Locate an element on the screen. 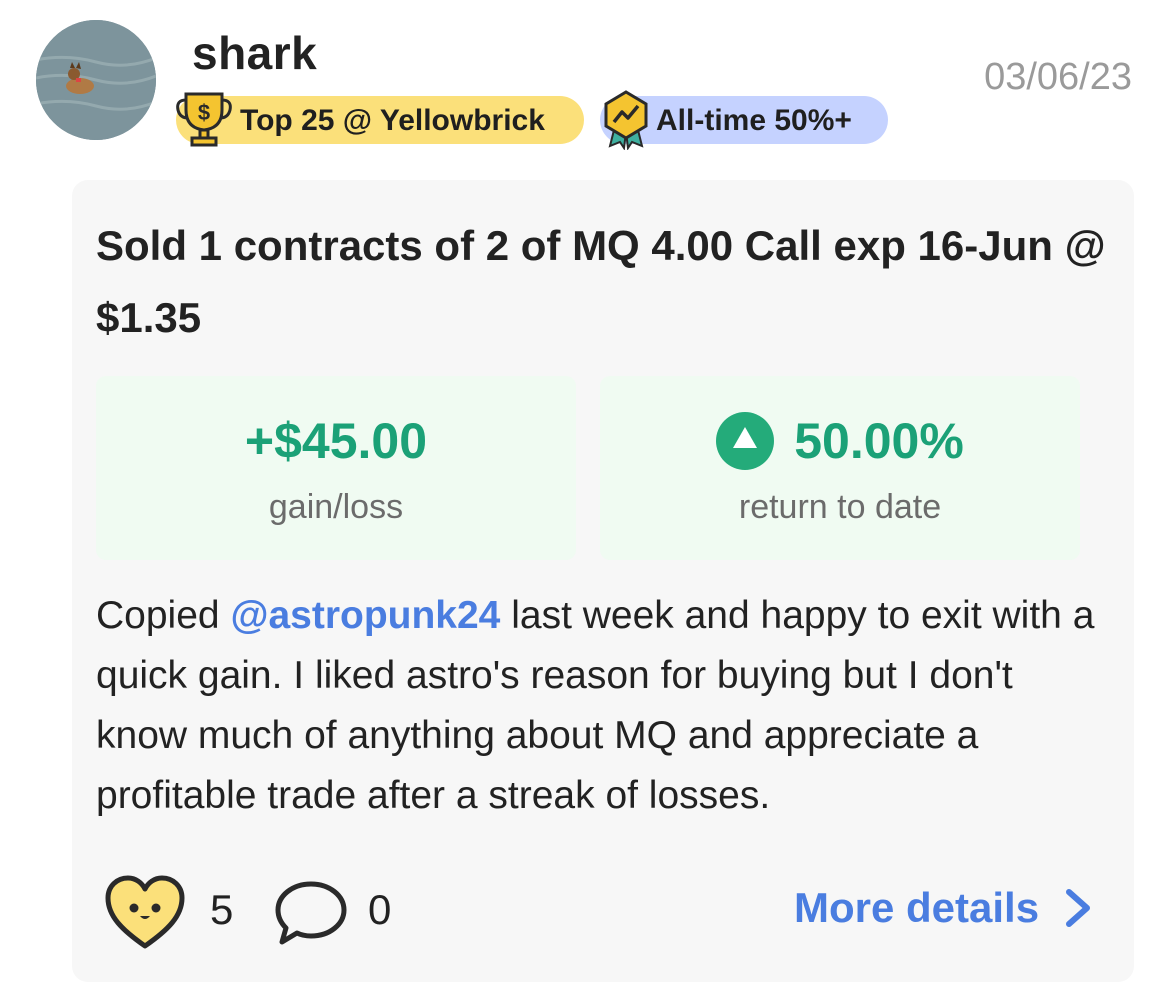 The image size is (1170, 995). chart-medal-icon is located at coordinates (626, 120).